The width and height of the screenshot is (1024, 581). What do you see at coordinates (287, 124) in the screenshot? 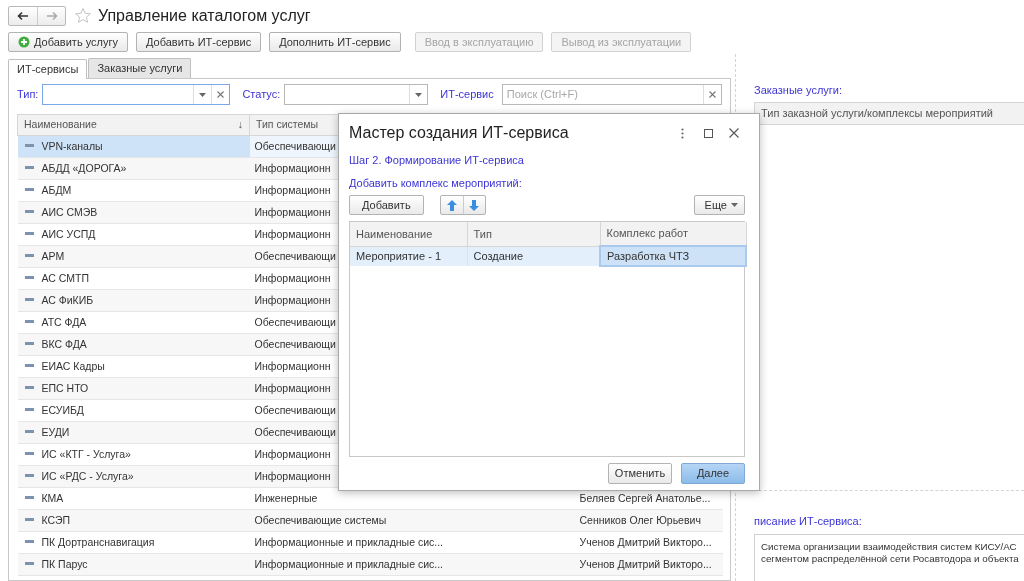
I see `column-header: Тип системы` at bounding box center [287, 124].